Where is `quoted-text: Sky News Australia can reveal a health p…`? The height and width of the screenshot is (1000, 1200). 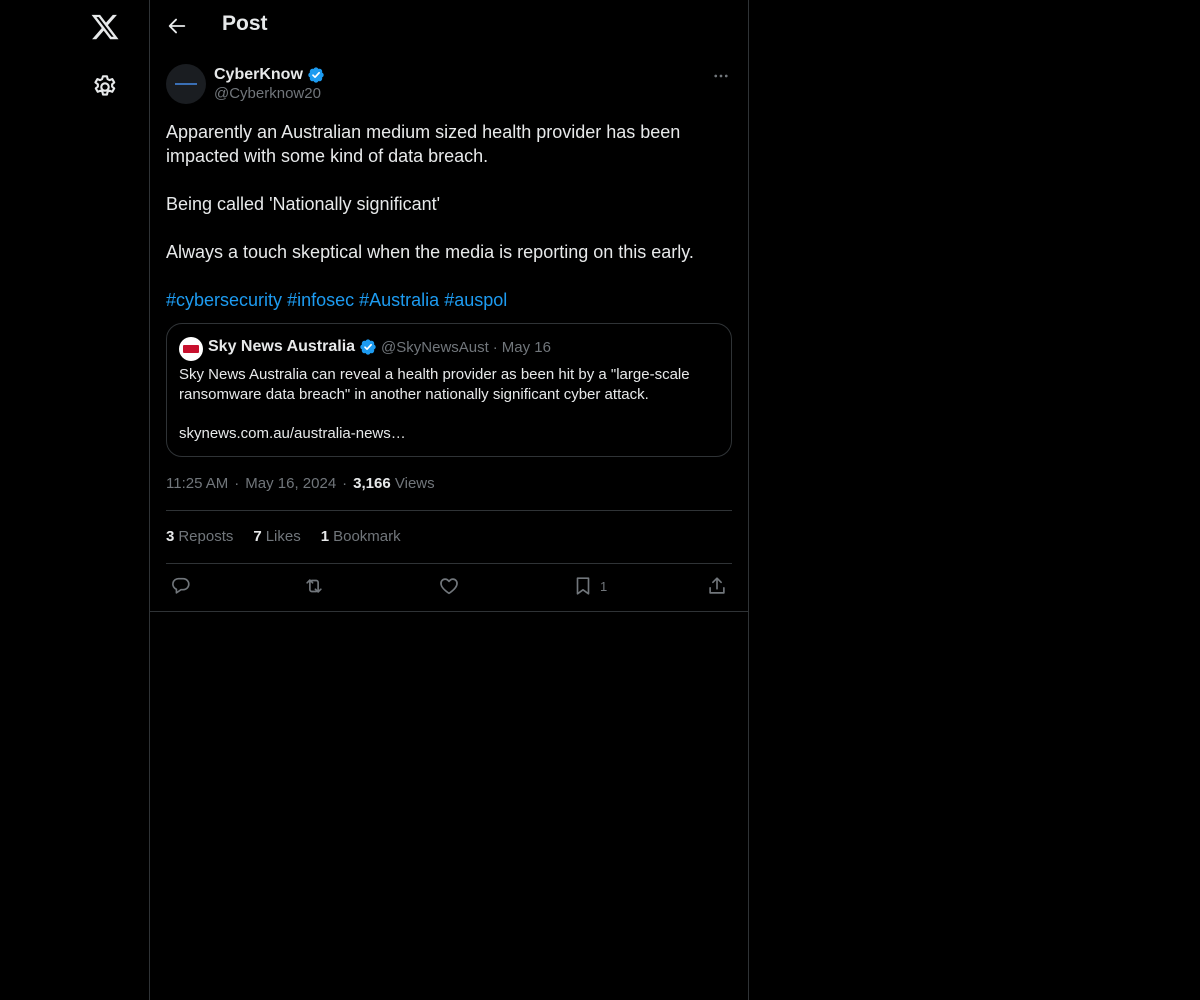
quoted-text: Sky News Australia can reveal a health p… is located at coordinates (434, 384).